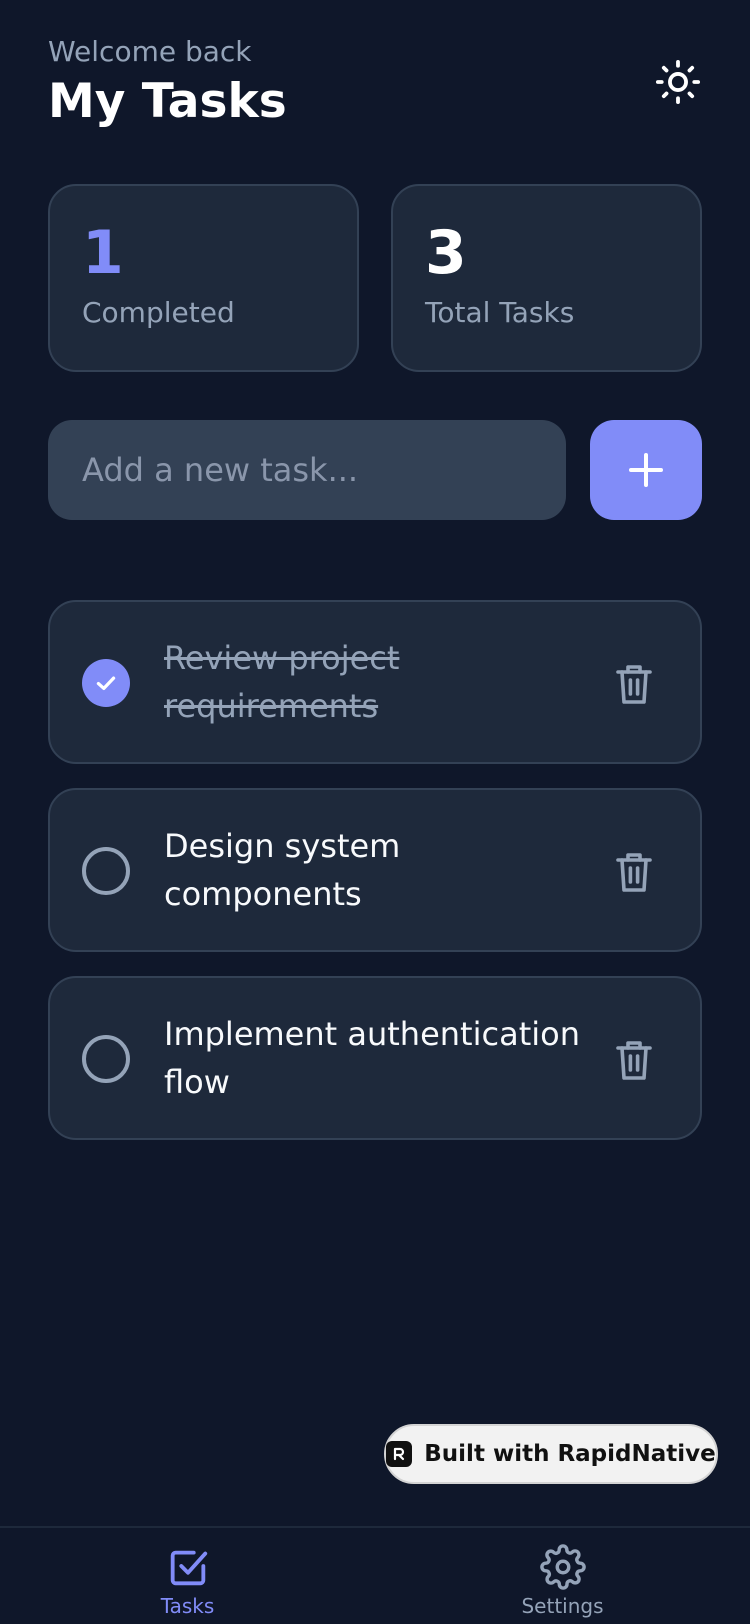 This screenshot has height=1624, width=750. I want to click on built-with-badge: Built with RapidNative, so click(551, 1454).